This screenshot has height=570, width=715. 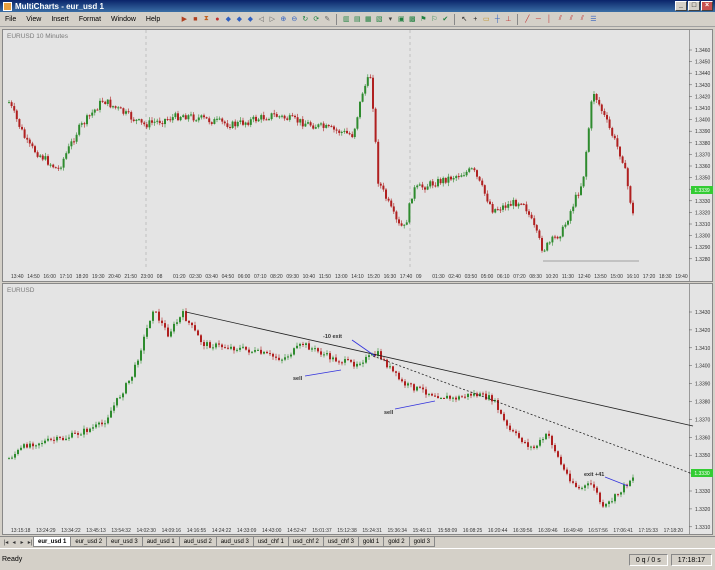 I want to click on x-tick-label: 16:10, so click(x=633, y=277).